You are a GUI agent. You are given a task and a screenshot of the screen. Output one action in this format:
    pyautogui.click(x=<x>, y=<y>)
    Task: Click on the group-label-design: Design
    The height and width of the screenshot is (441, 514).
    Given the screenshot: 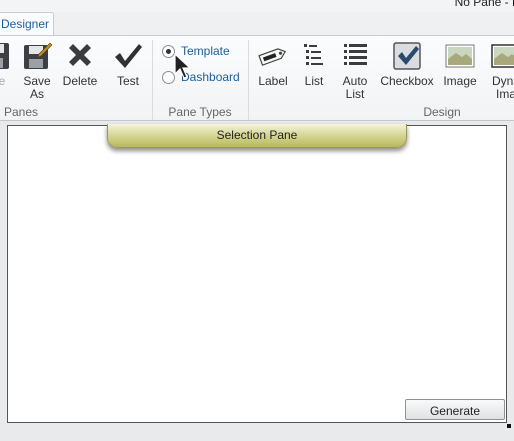 What is the action you would take?
    pyautogui.click(x=442, y=112)
    